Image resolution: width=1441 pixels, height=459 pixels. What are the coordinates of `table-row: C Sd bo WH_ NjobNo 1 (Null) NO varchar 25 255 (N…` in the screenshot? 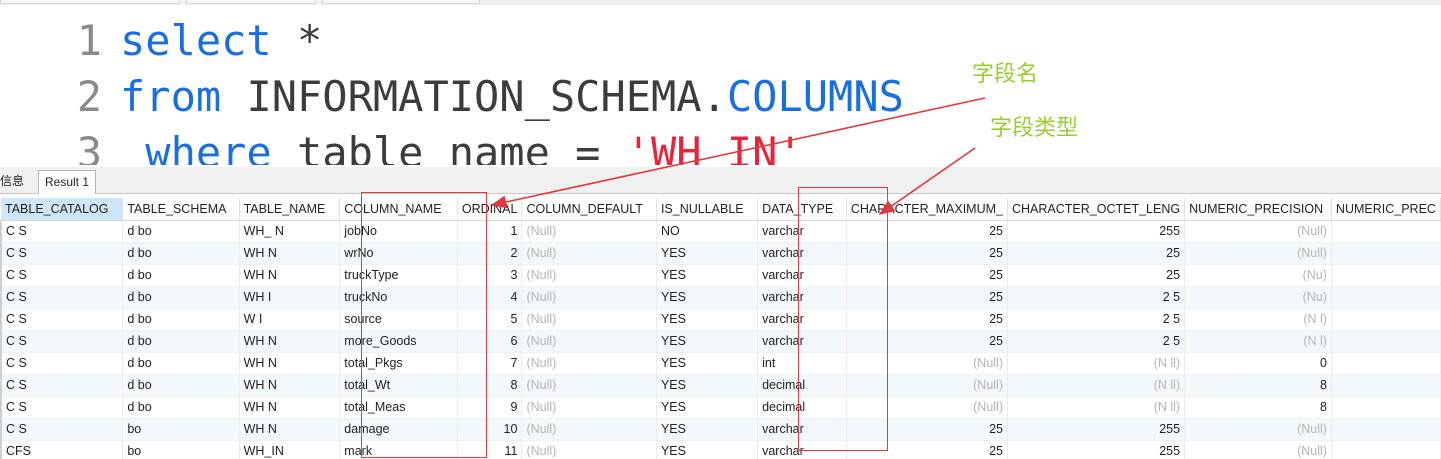 It's located at (720, 231).